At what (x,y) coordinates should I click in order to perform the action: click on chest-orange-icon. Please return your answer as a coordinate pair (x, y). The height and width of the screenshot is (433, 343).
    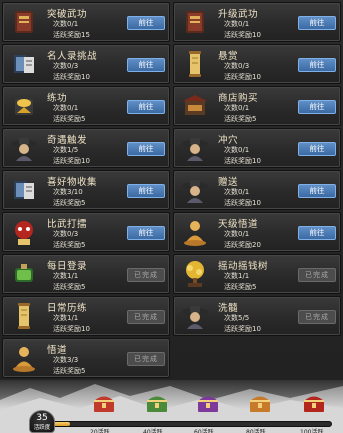
    Looking at the image, I should click on (260, 403).